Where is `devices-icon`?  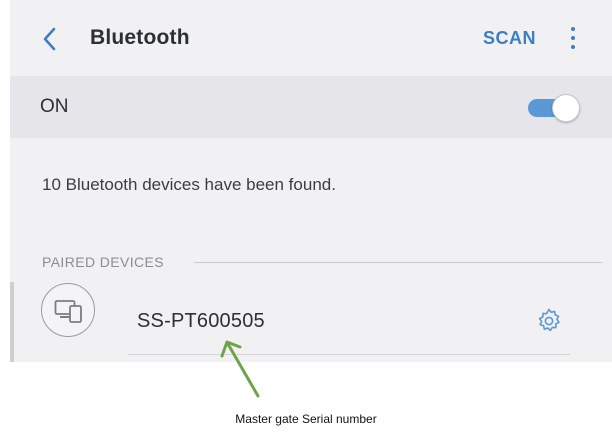
devices-icon is located at coordinates (68, 310).